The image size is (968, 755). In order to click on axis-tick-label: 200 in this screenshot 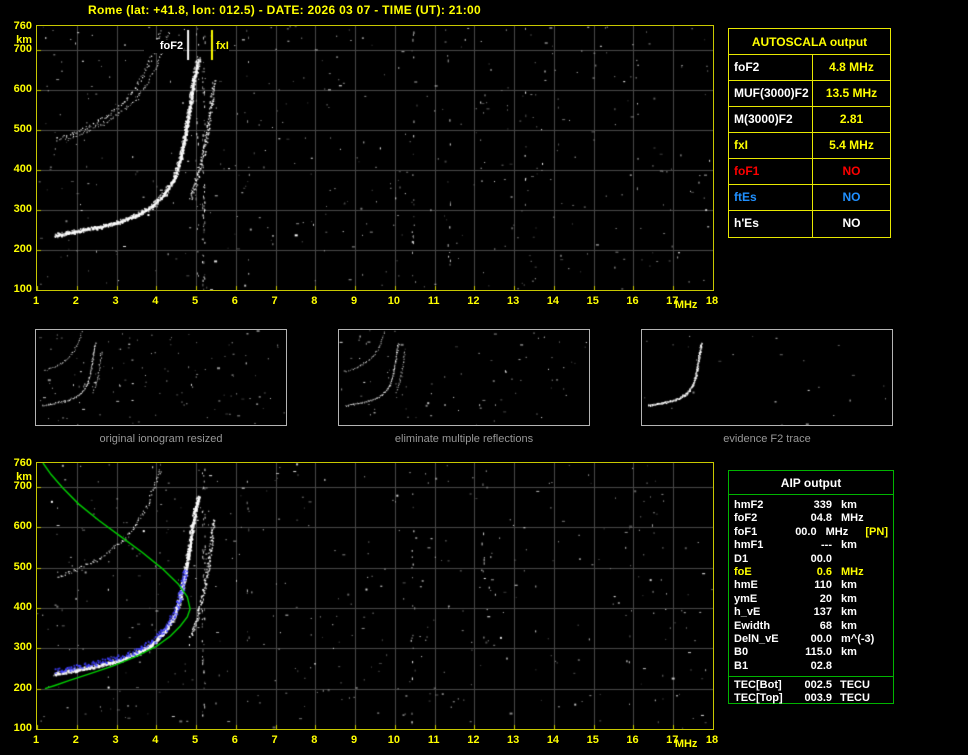, I will do `click(22, 249)`.